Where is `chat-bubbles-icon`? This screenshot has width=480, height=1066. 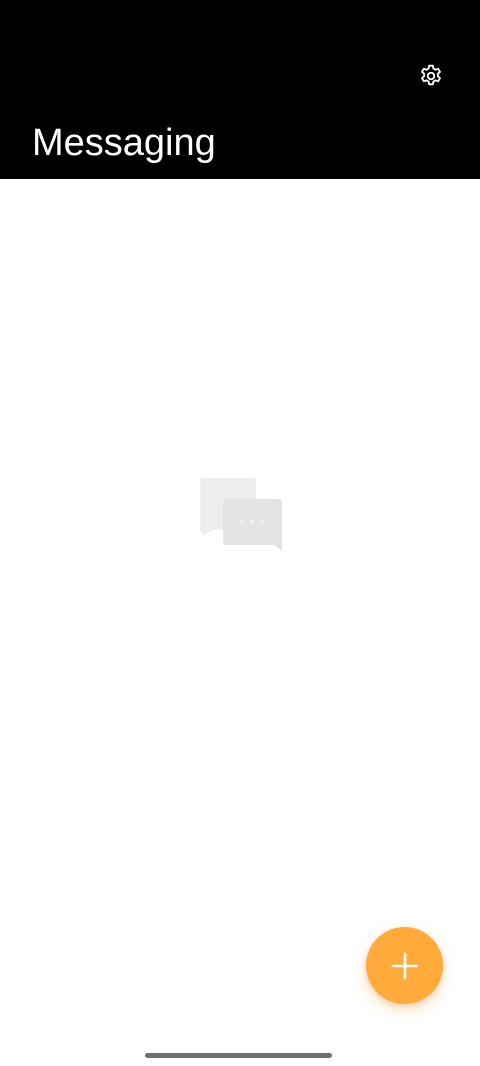 chat-bubbles-icon is located at coordinates (241, 514).